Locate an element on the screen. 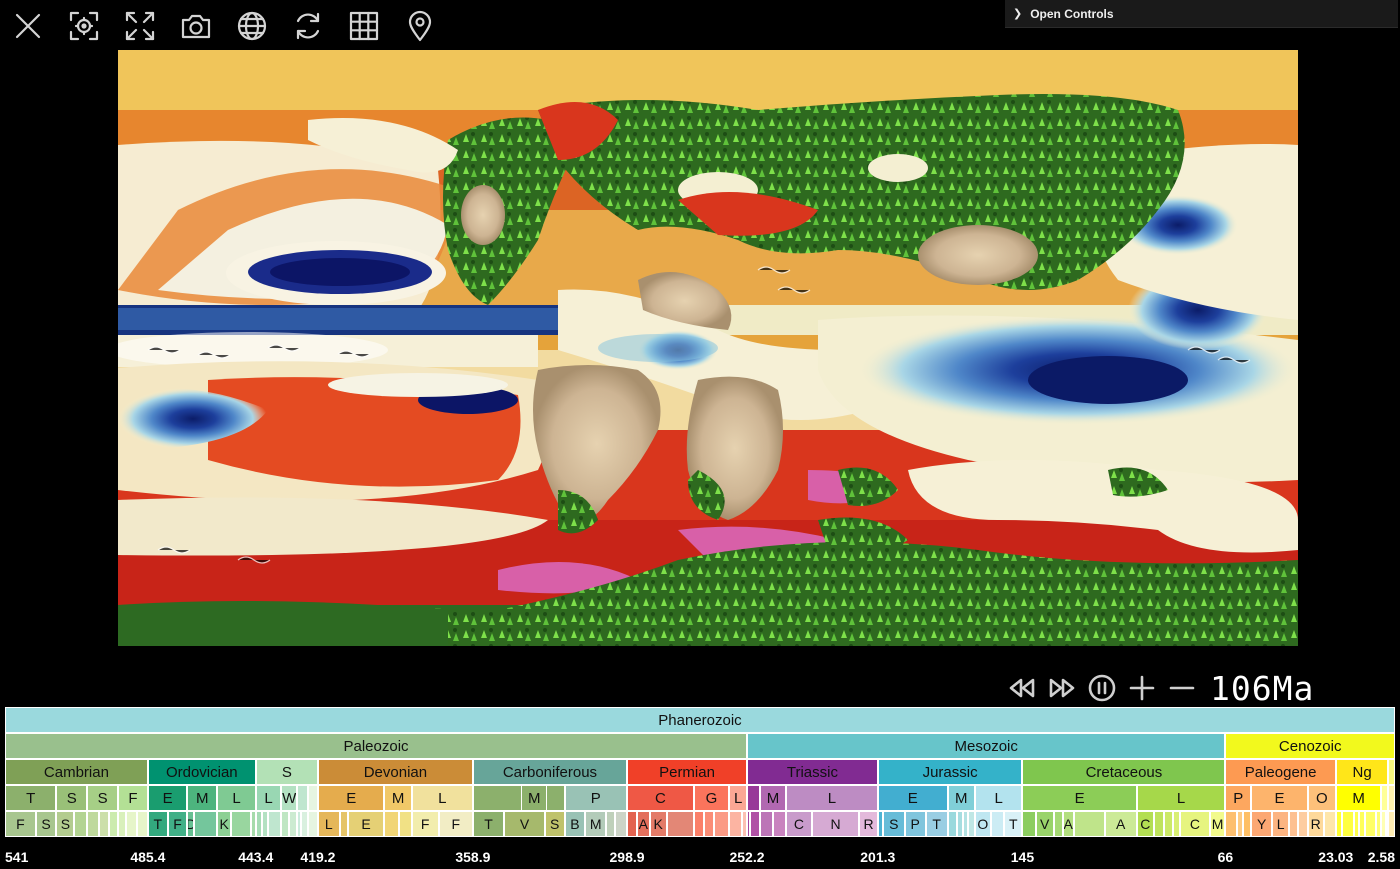 This screenshot has height=869, width=1400. period-cell: Permian is located at coordinates (687, 772).